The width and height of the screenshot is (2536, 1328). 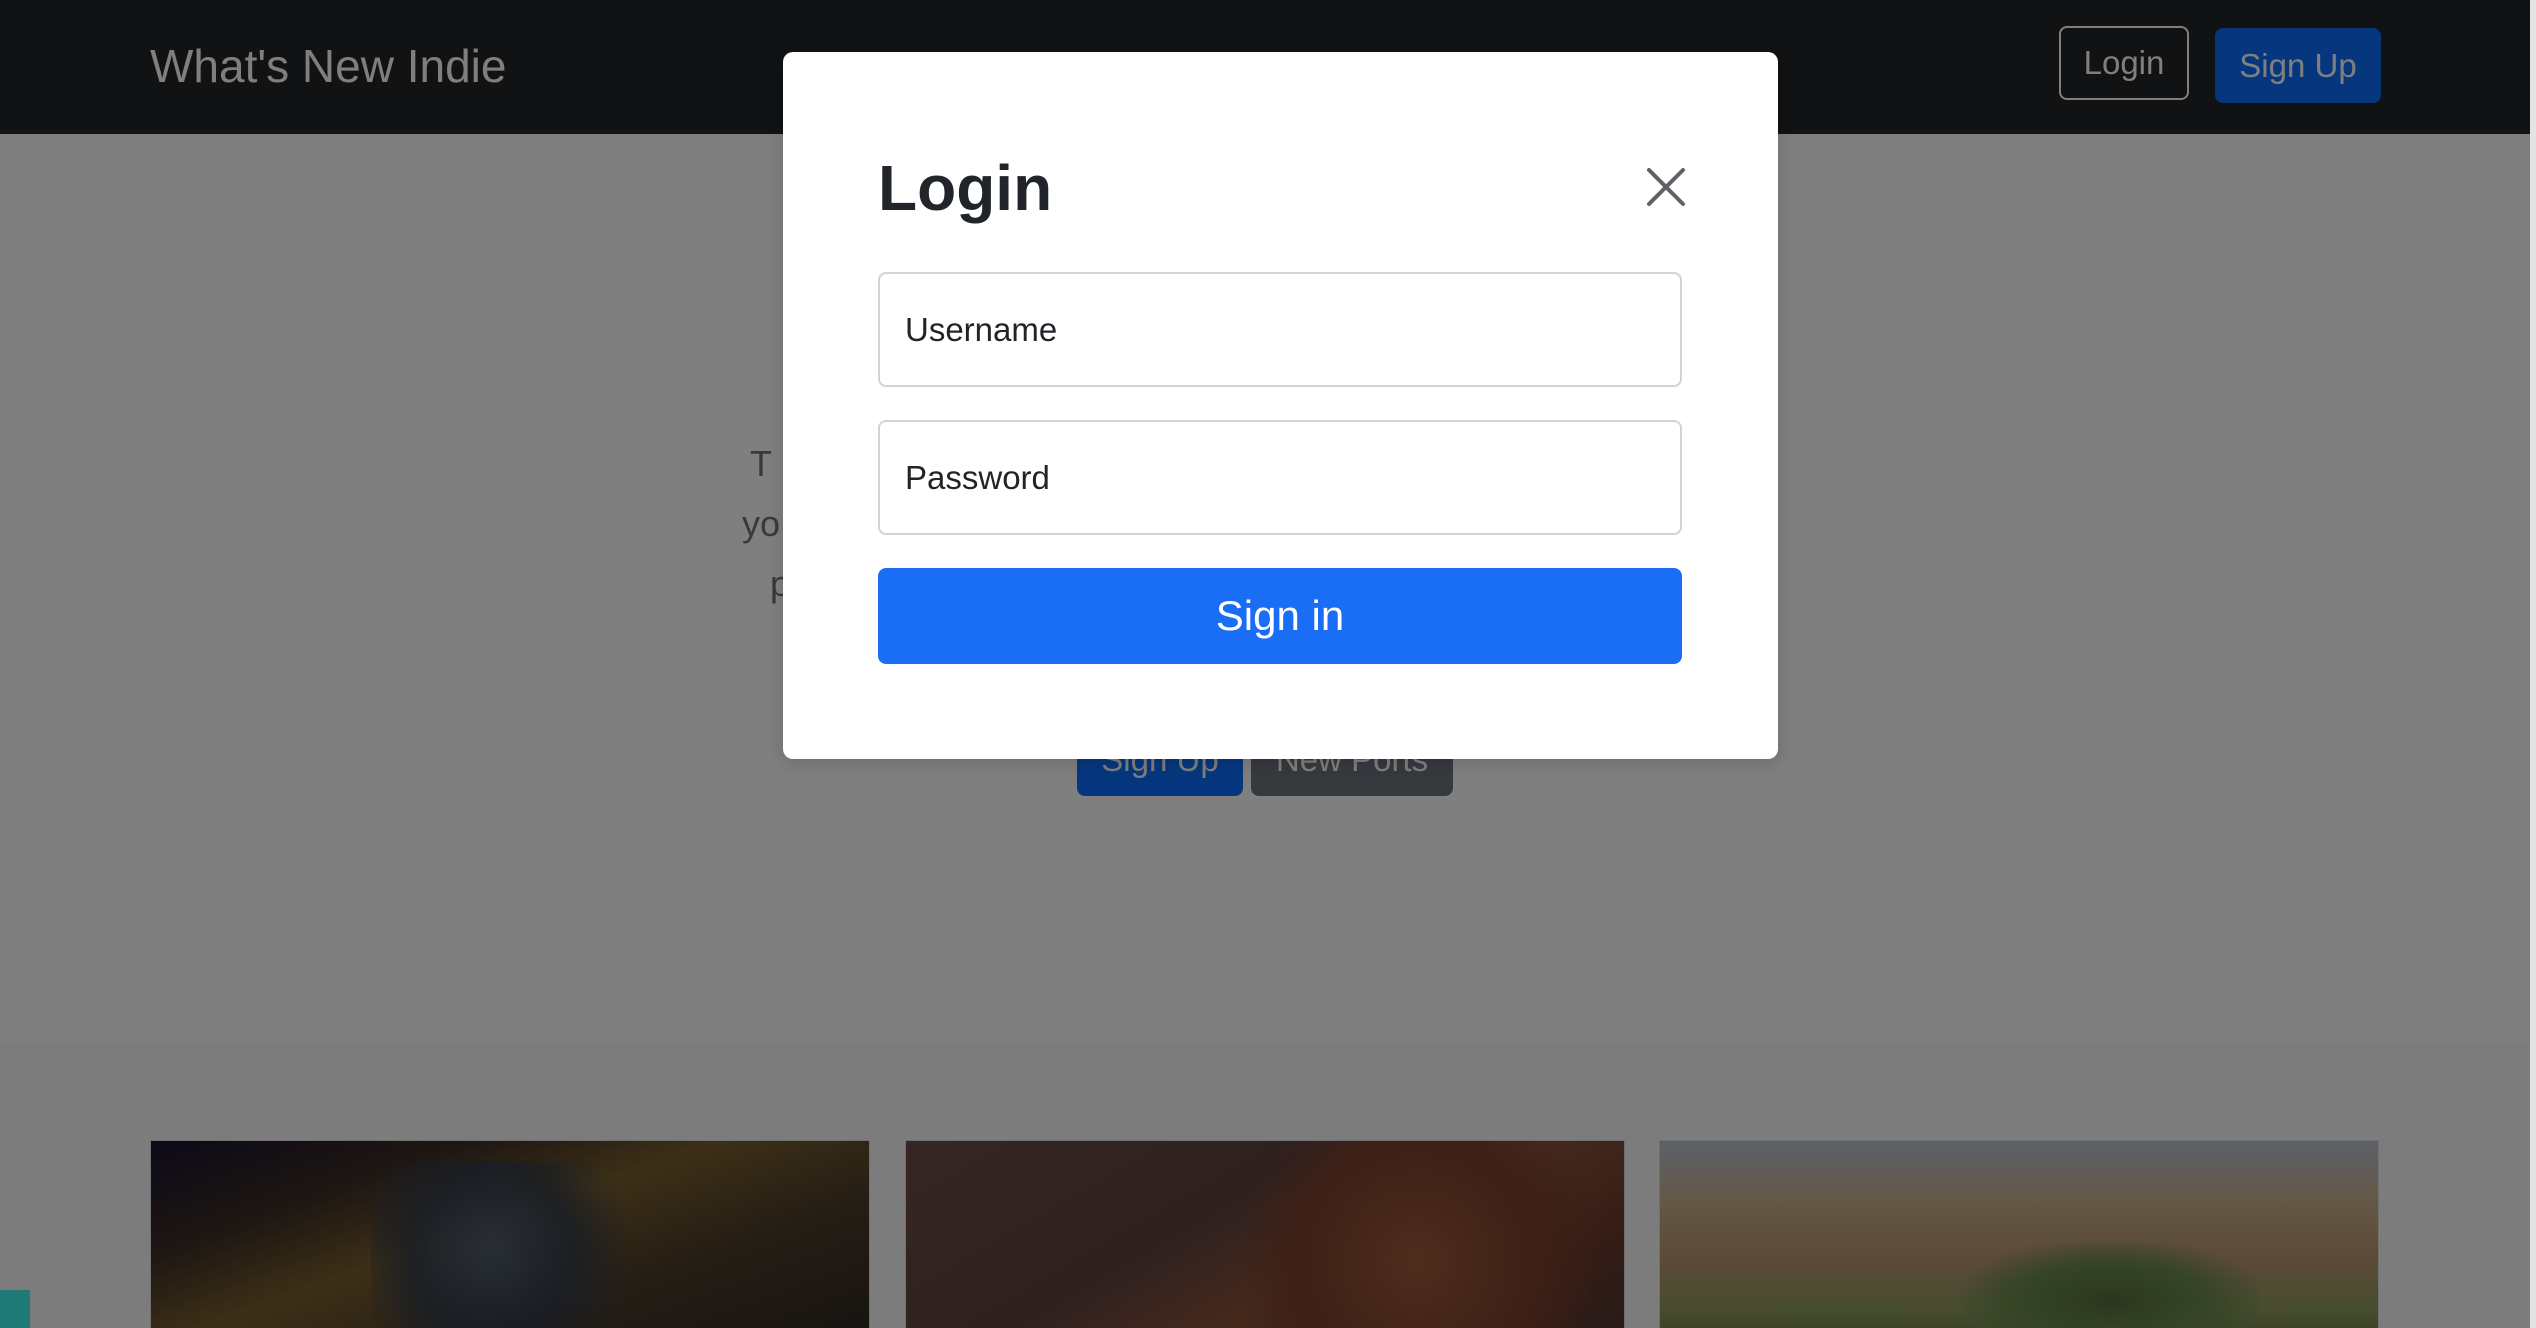 I want to click on desktop-corner, so click(x=15, y=1309).